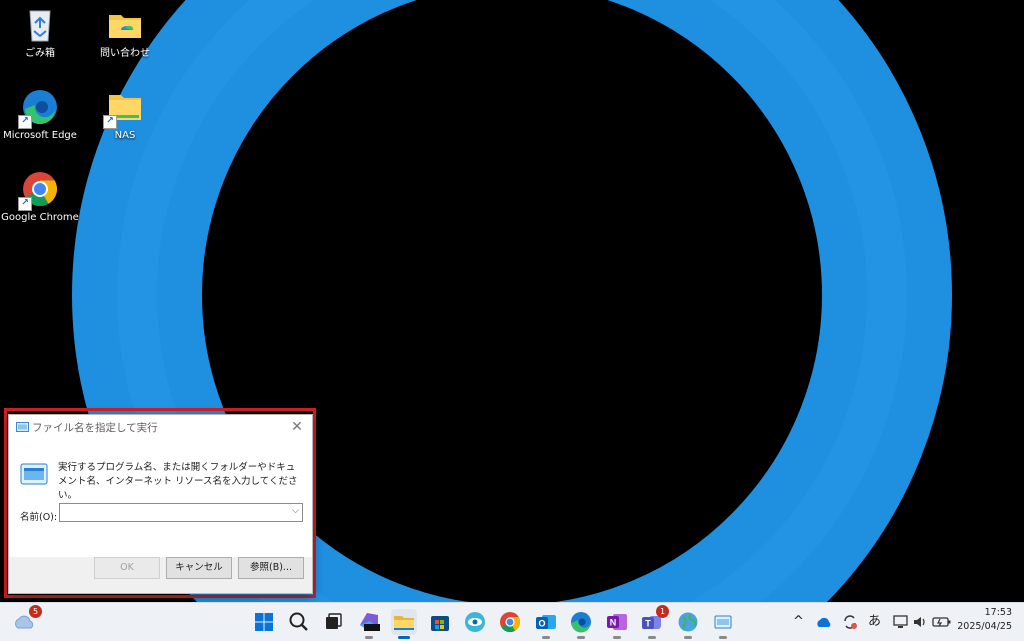 The image size is (1024, 641). I want to click on ok-button: OK, so click(127, 568).